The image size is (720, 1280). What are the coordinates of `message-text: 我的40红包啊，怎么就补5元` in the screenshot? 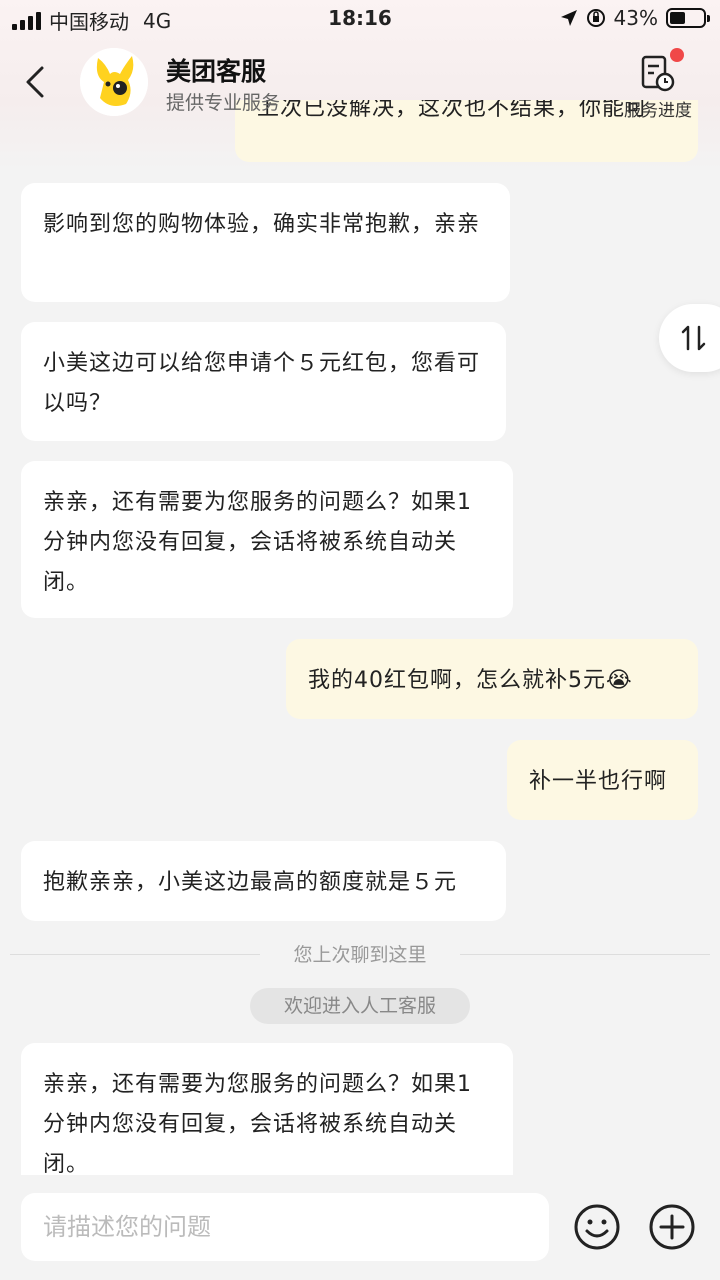 It's located at (457, 680).